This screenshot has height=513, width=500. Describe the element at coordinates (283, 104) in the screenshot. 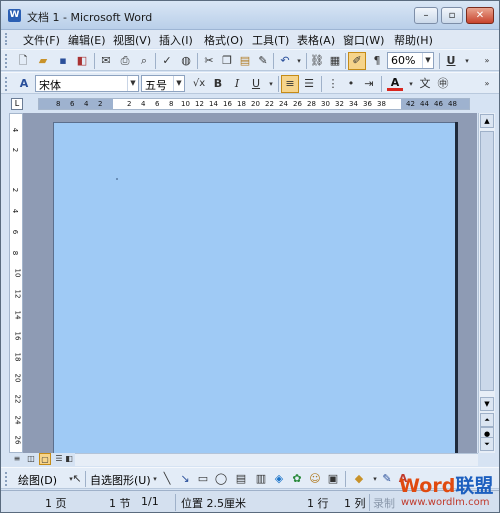

I see `ruler-tick: 24` at that location.